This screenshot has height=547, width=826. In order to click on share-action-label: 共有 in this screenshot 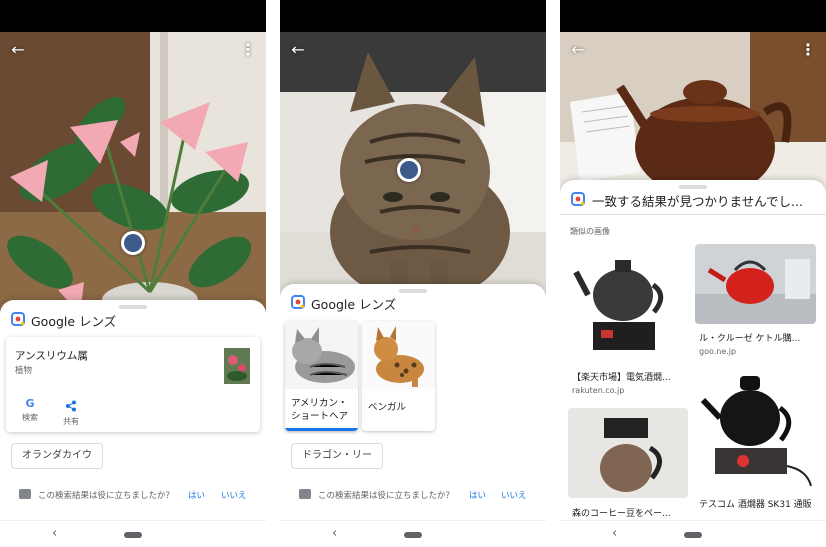, I will do `click(71, 421)`.